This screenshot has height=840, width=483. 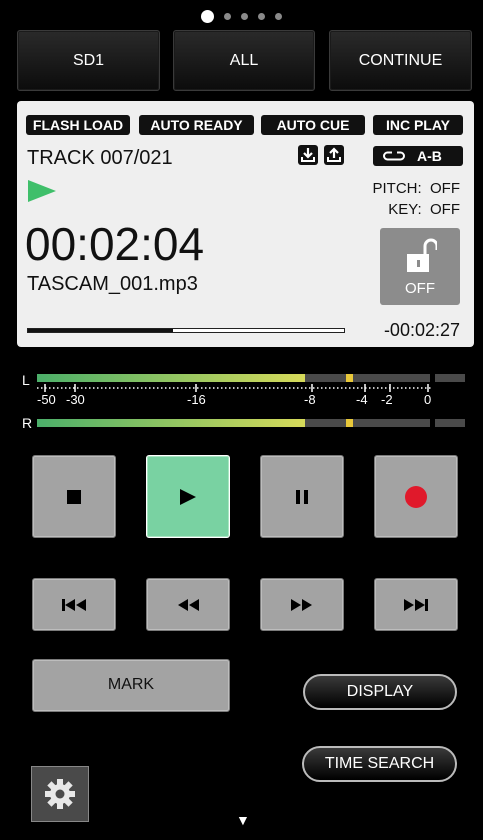 I want to click on display-button-label: DISPLAY, so click(x=380, y=691).